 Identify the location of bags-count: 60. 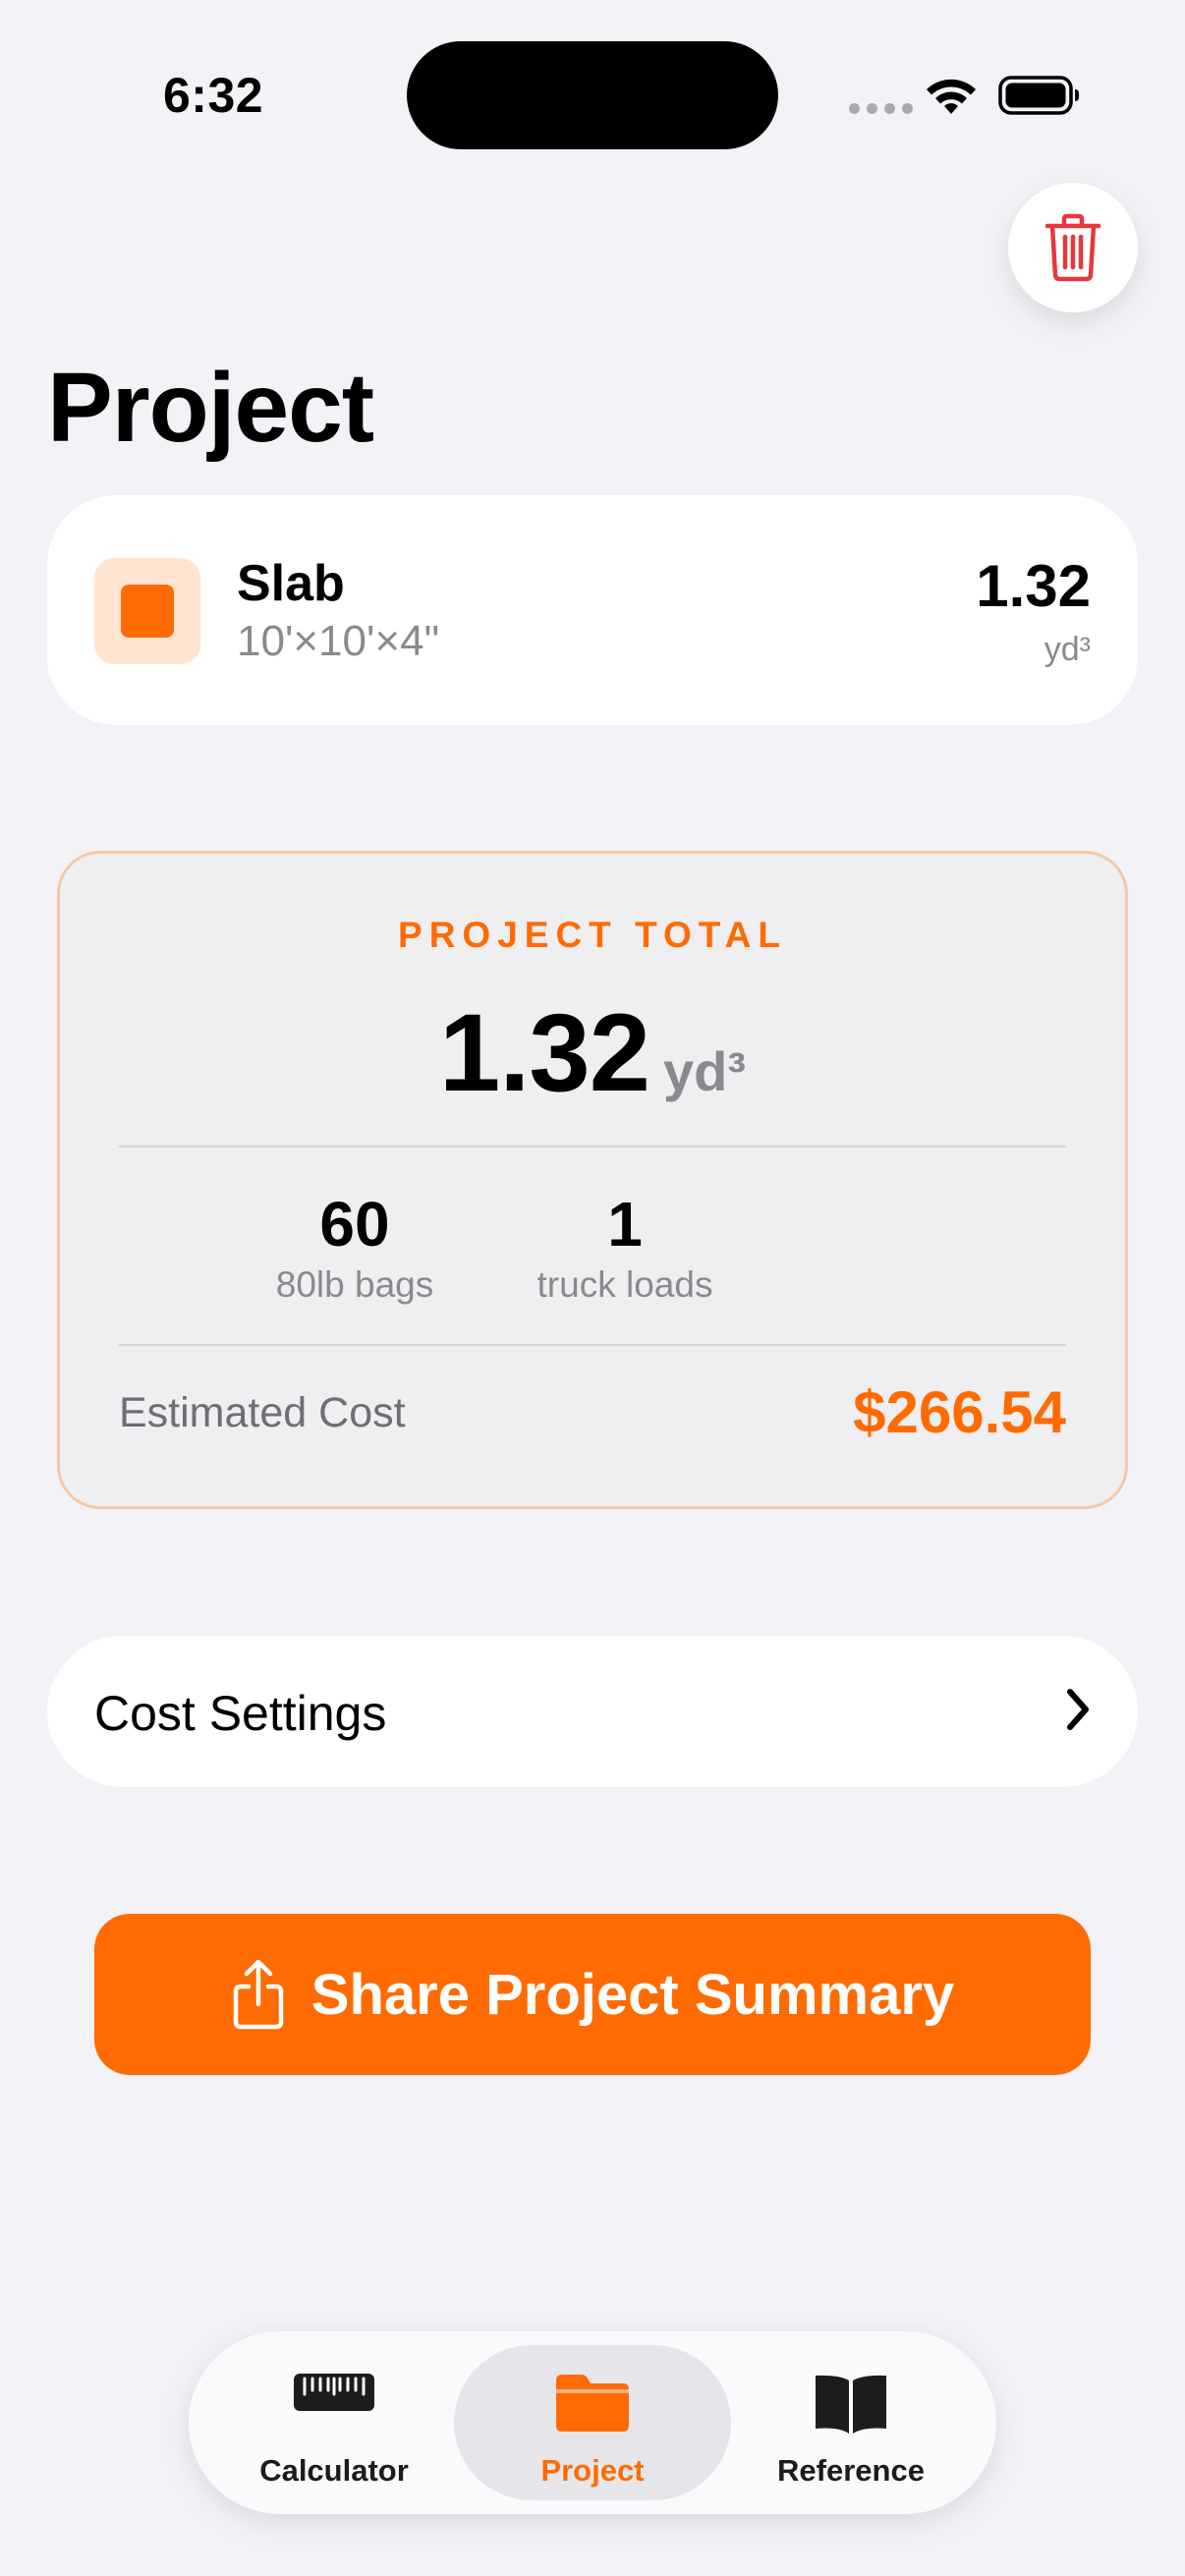
(354, 1224).